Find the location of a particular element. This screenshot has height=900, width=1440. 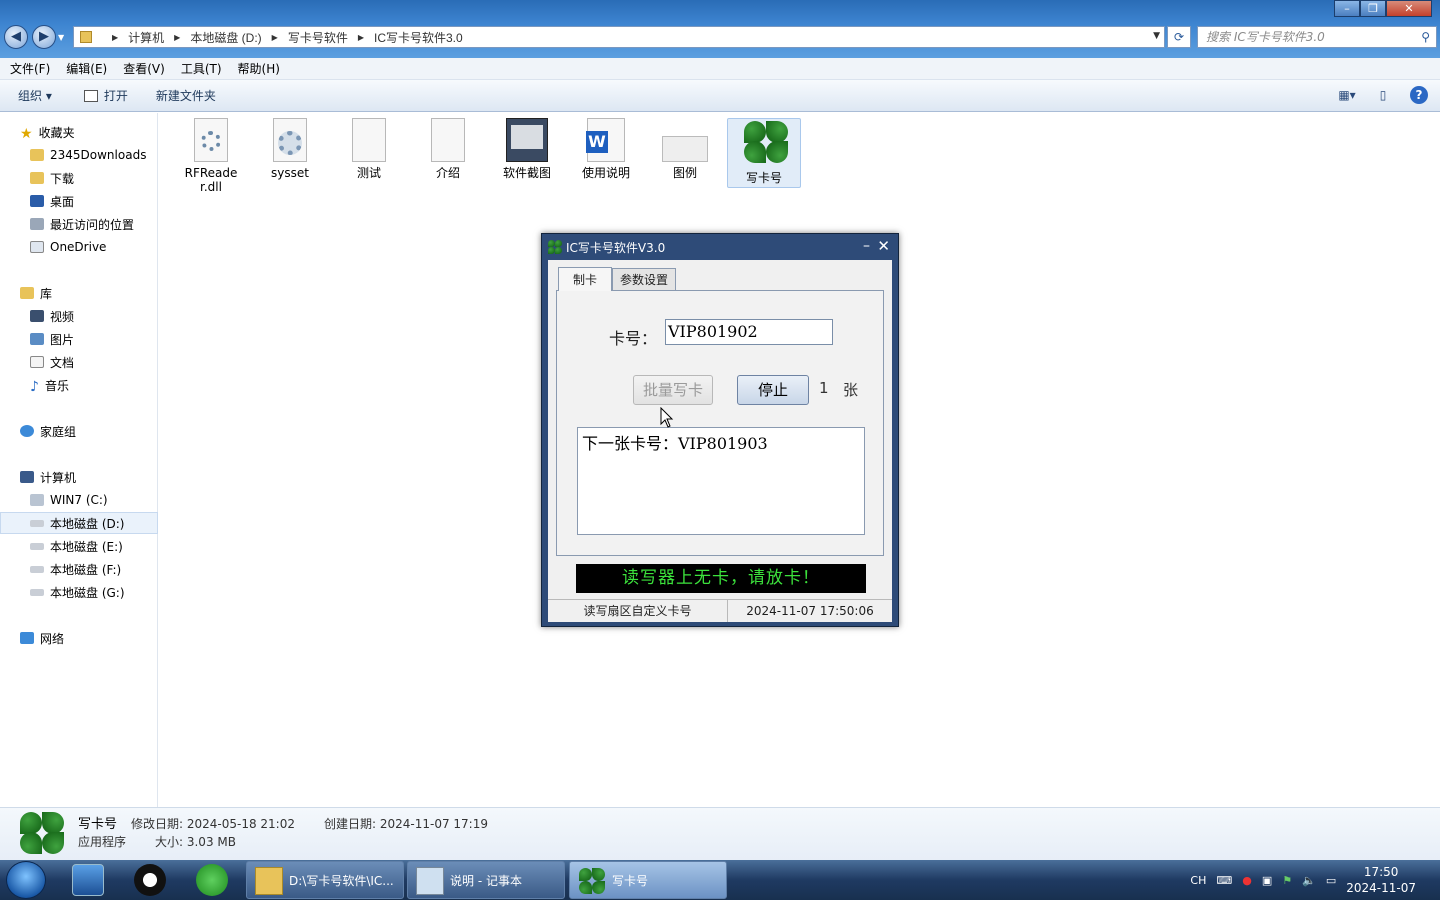

security-icon: ▣ is located at coordinates (1267, 880).